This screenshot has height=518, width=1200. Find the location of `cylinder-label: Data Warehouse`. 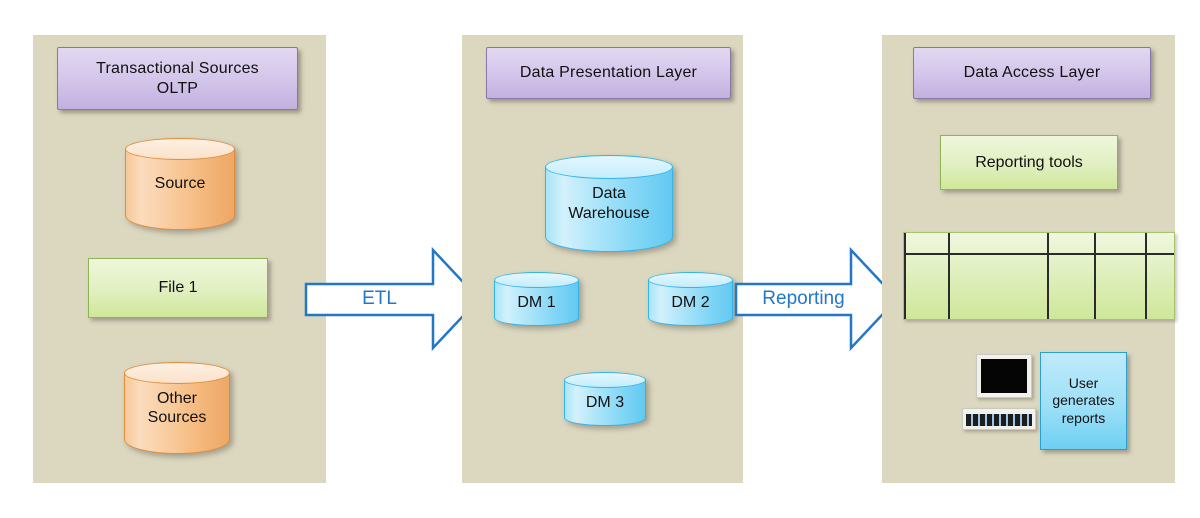

cylinder-label: Data Warehouse is located at coordinates (608, 203).